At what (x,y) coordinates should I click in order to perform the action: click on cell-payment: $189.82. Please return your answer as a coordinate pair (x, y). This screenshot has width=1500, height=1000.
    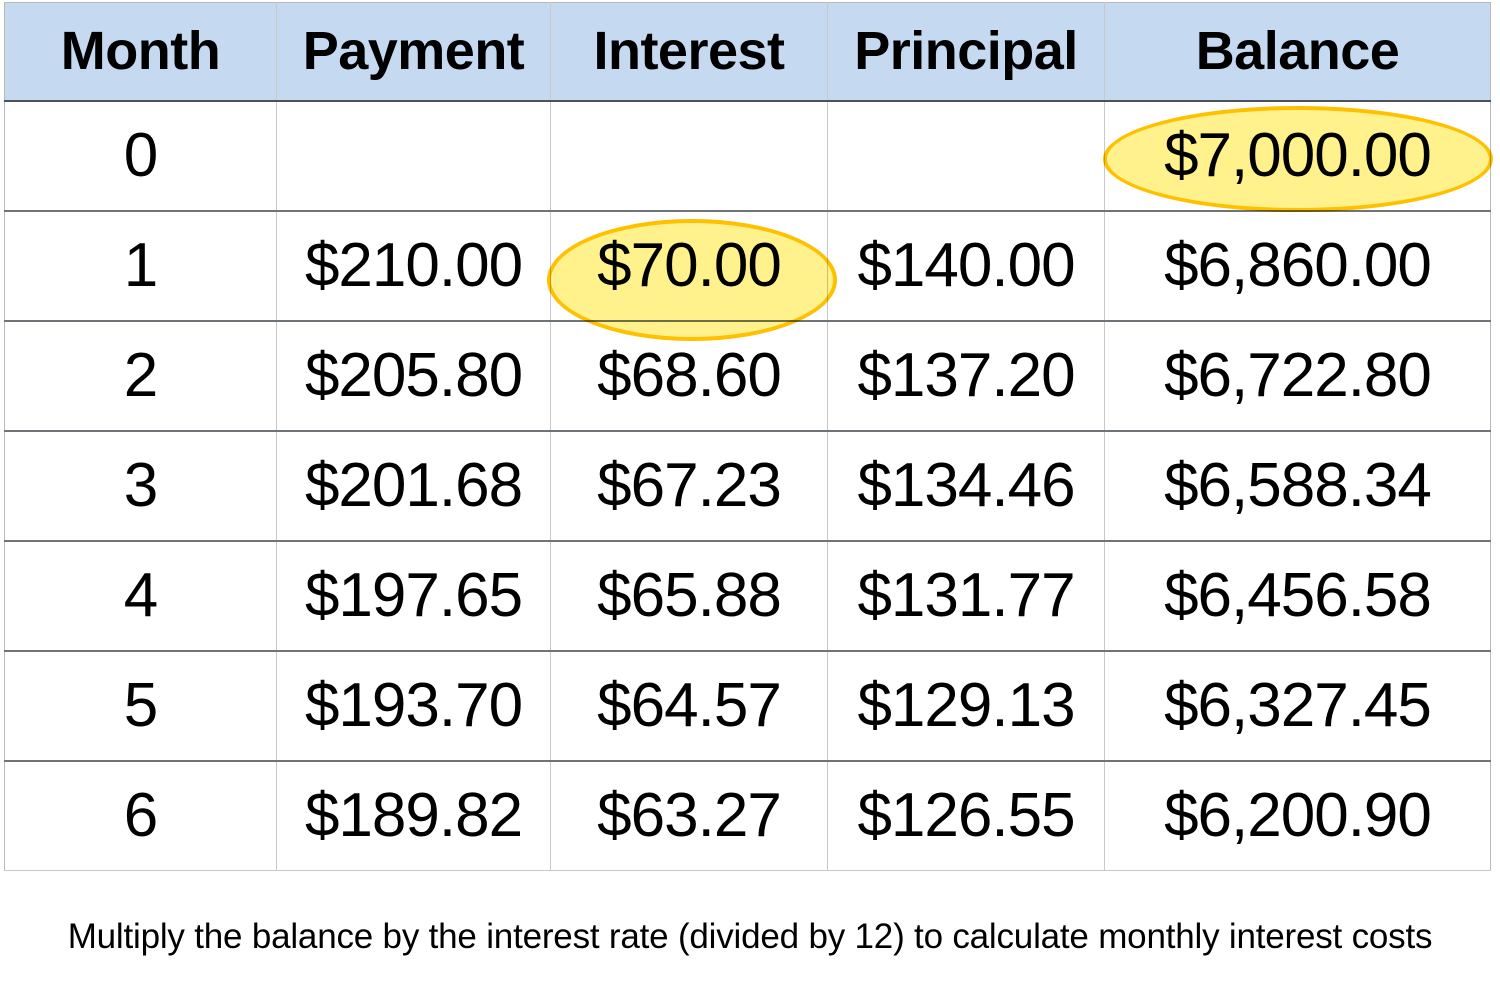
    Looking at the image, I should click on (413, 815).